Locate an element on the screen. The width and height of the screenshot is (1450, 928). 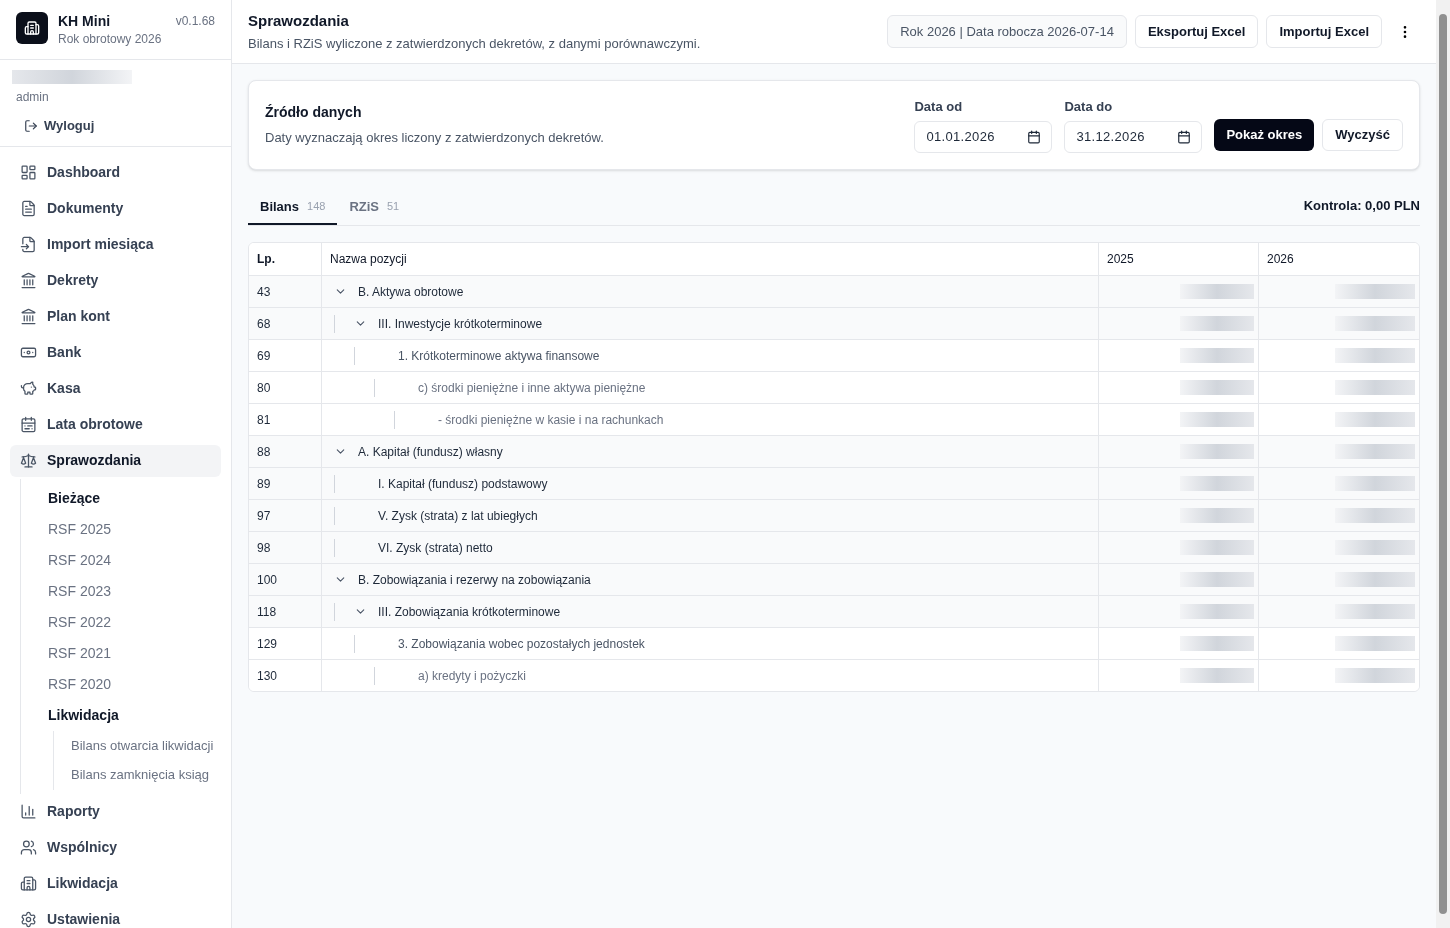
fiscal-context-badge: Rok 2026 | Data robocza 2026-07-14 is located at coordinates (1007, 31).